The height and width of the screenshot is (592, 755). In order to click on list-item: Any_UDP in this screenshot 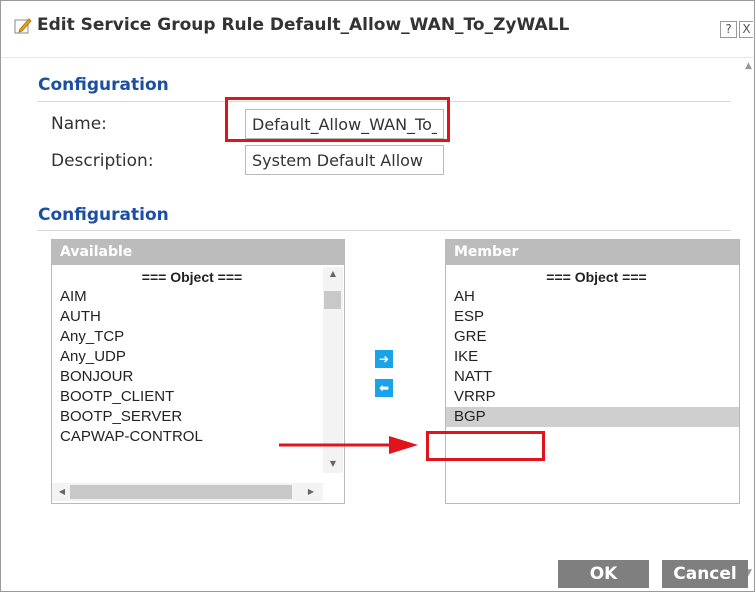, I will do `click(188, 357)`.